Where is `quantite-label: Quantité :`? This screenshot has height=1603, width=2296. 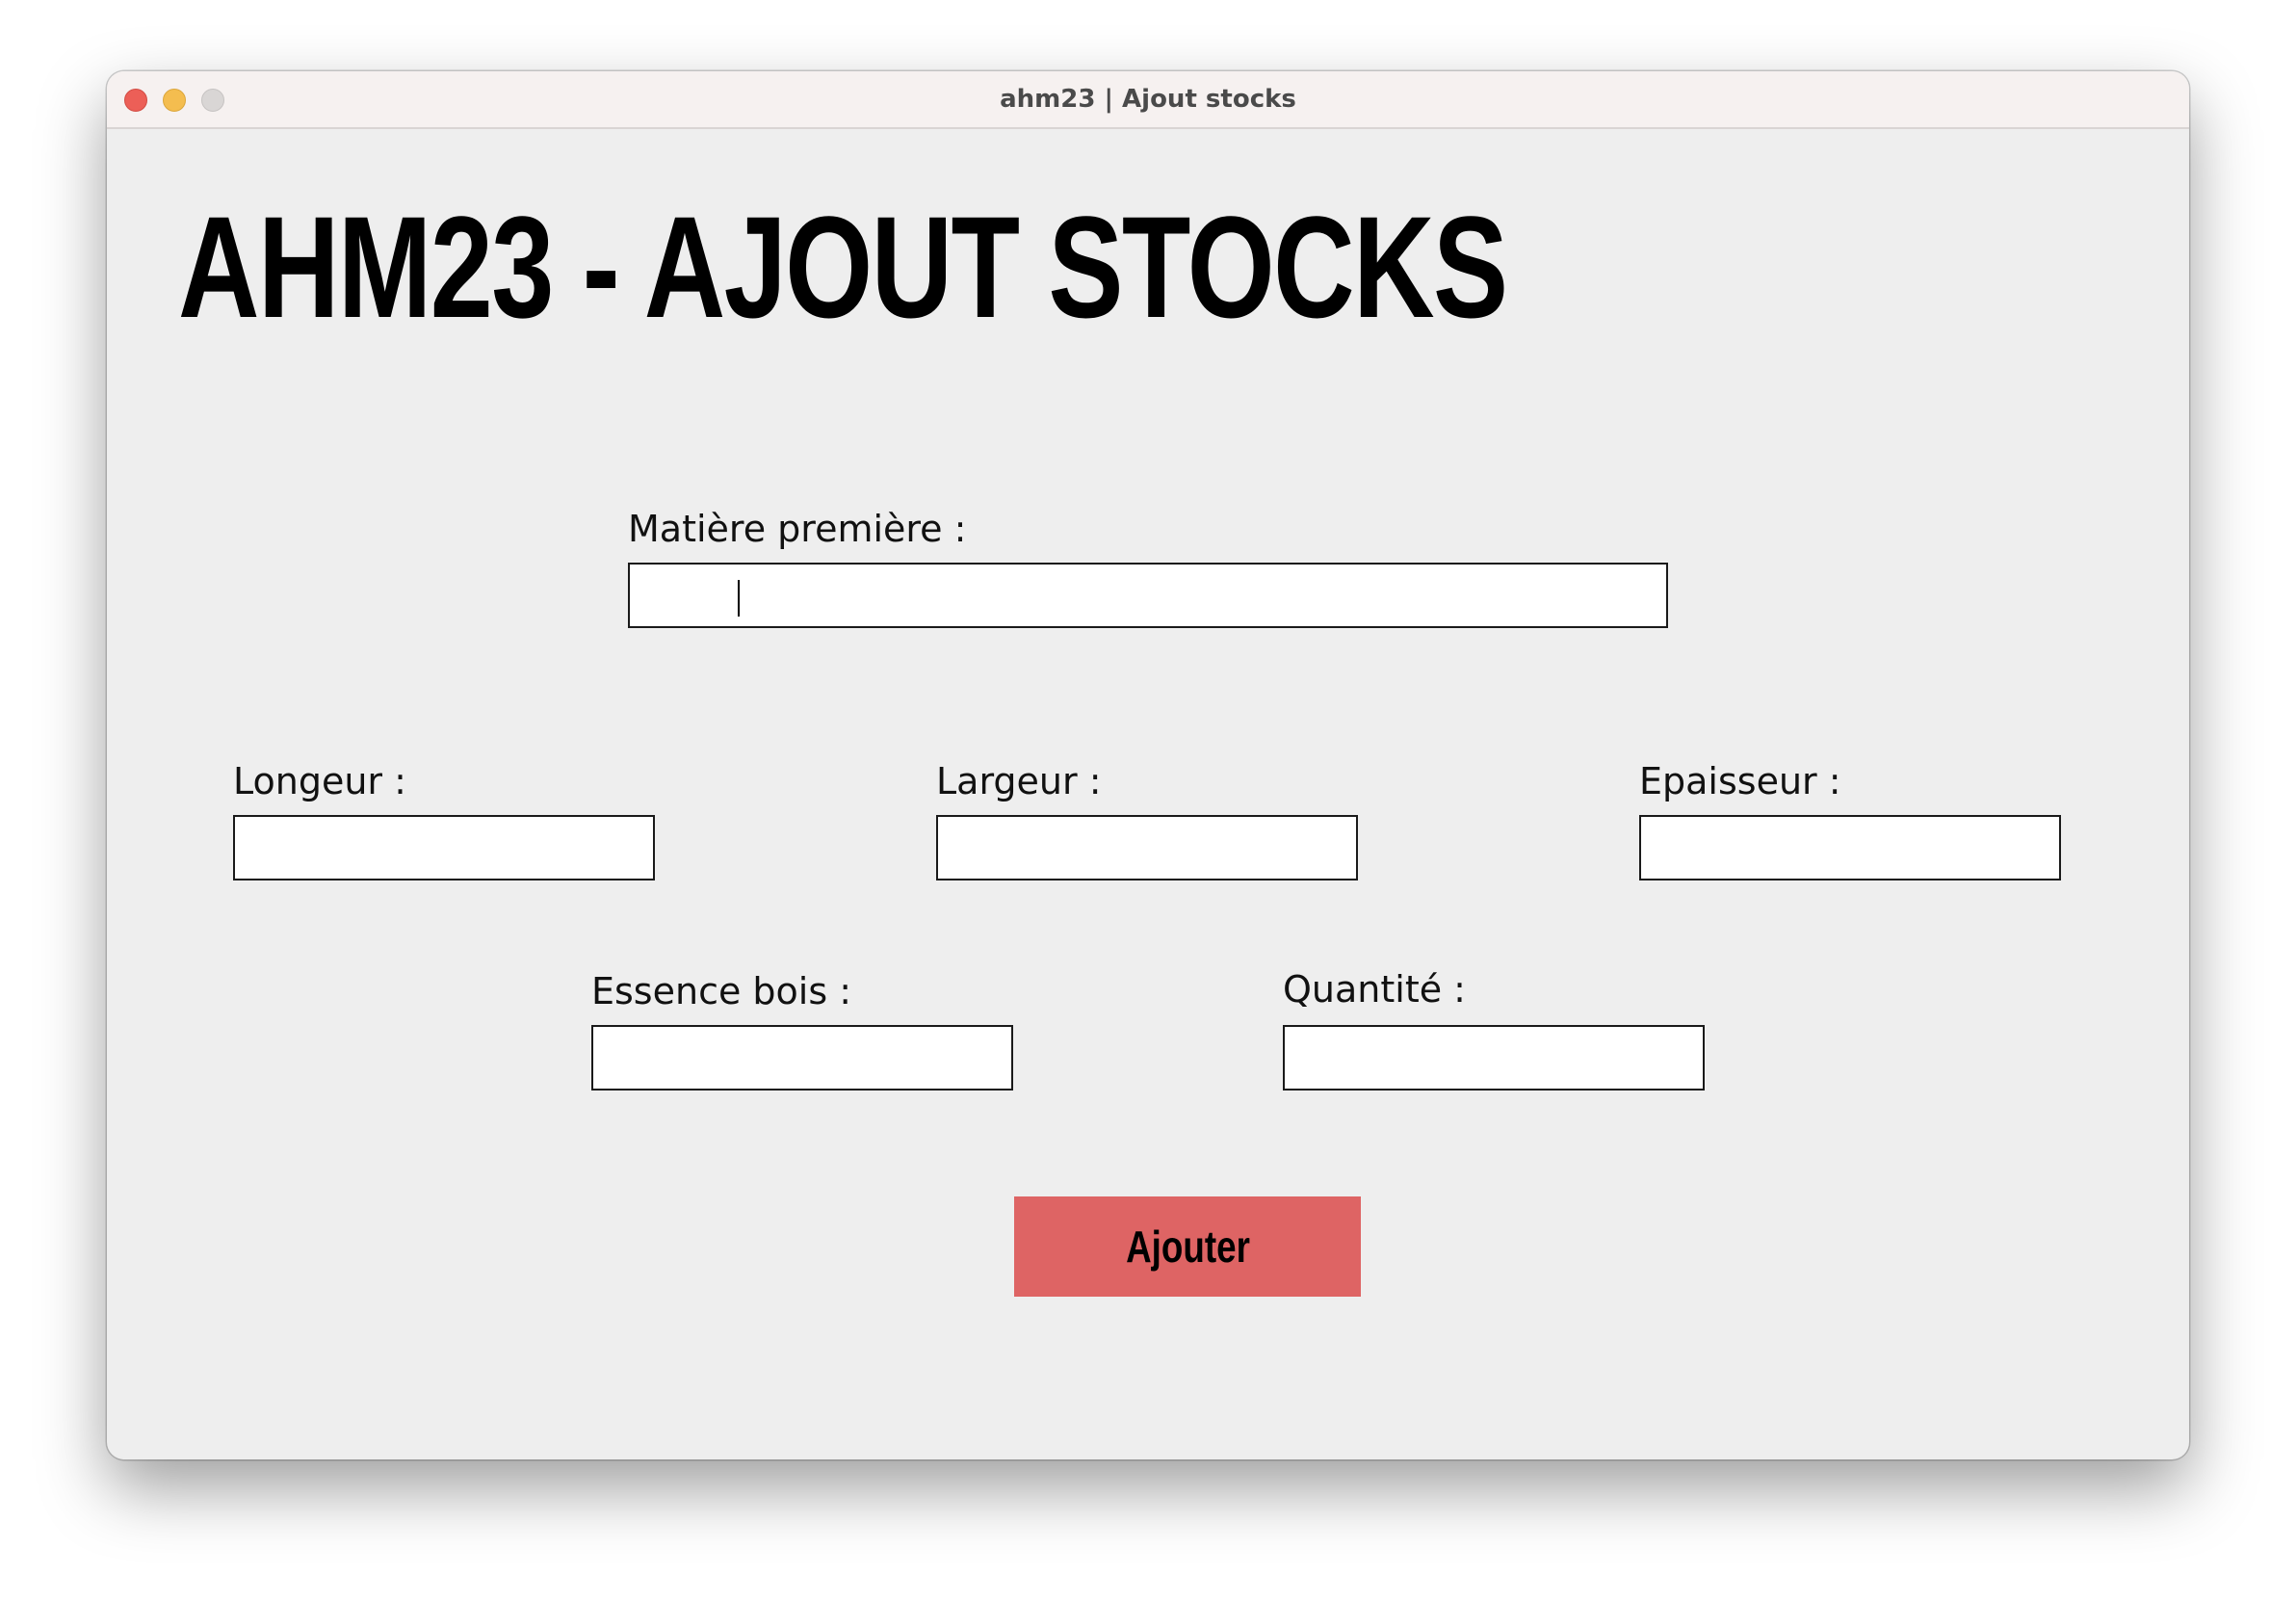 quantite-label: Quantité : is located at coordinates (1374, 989).